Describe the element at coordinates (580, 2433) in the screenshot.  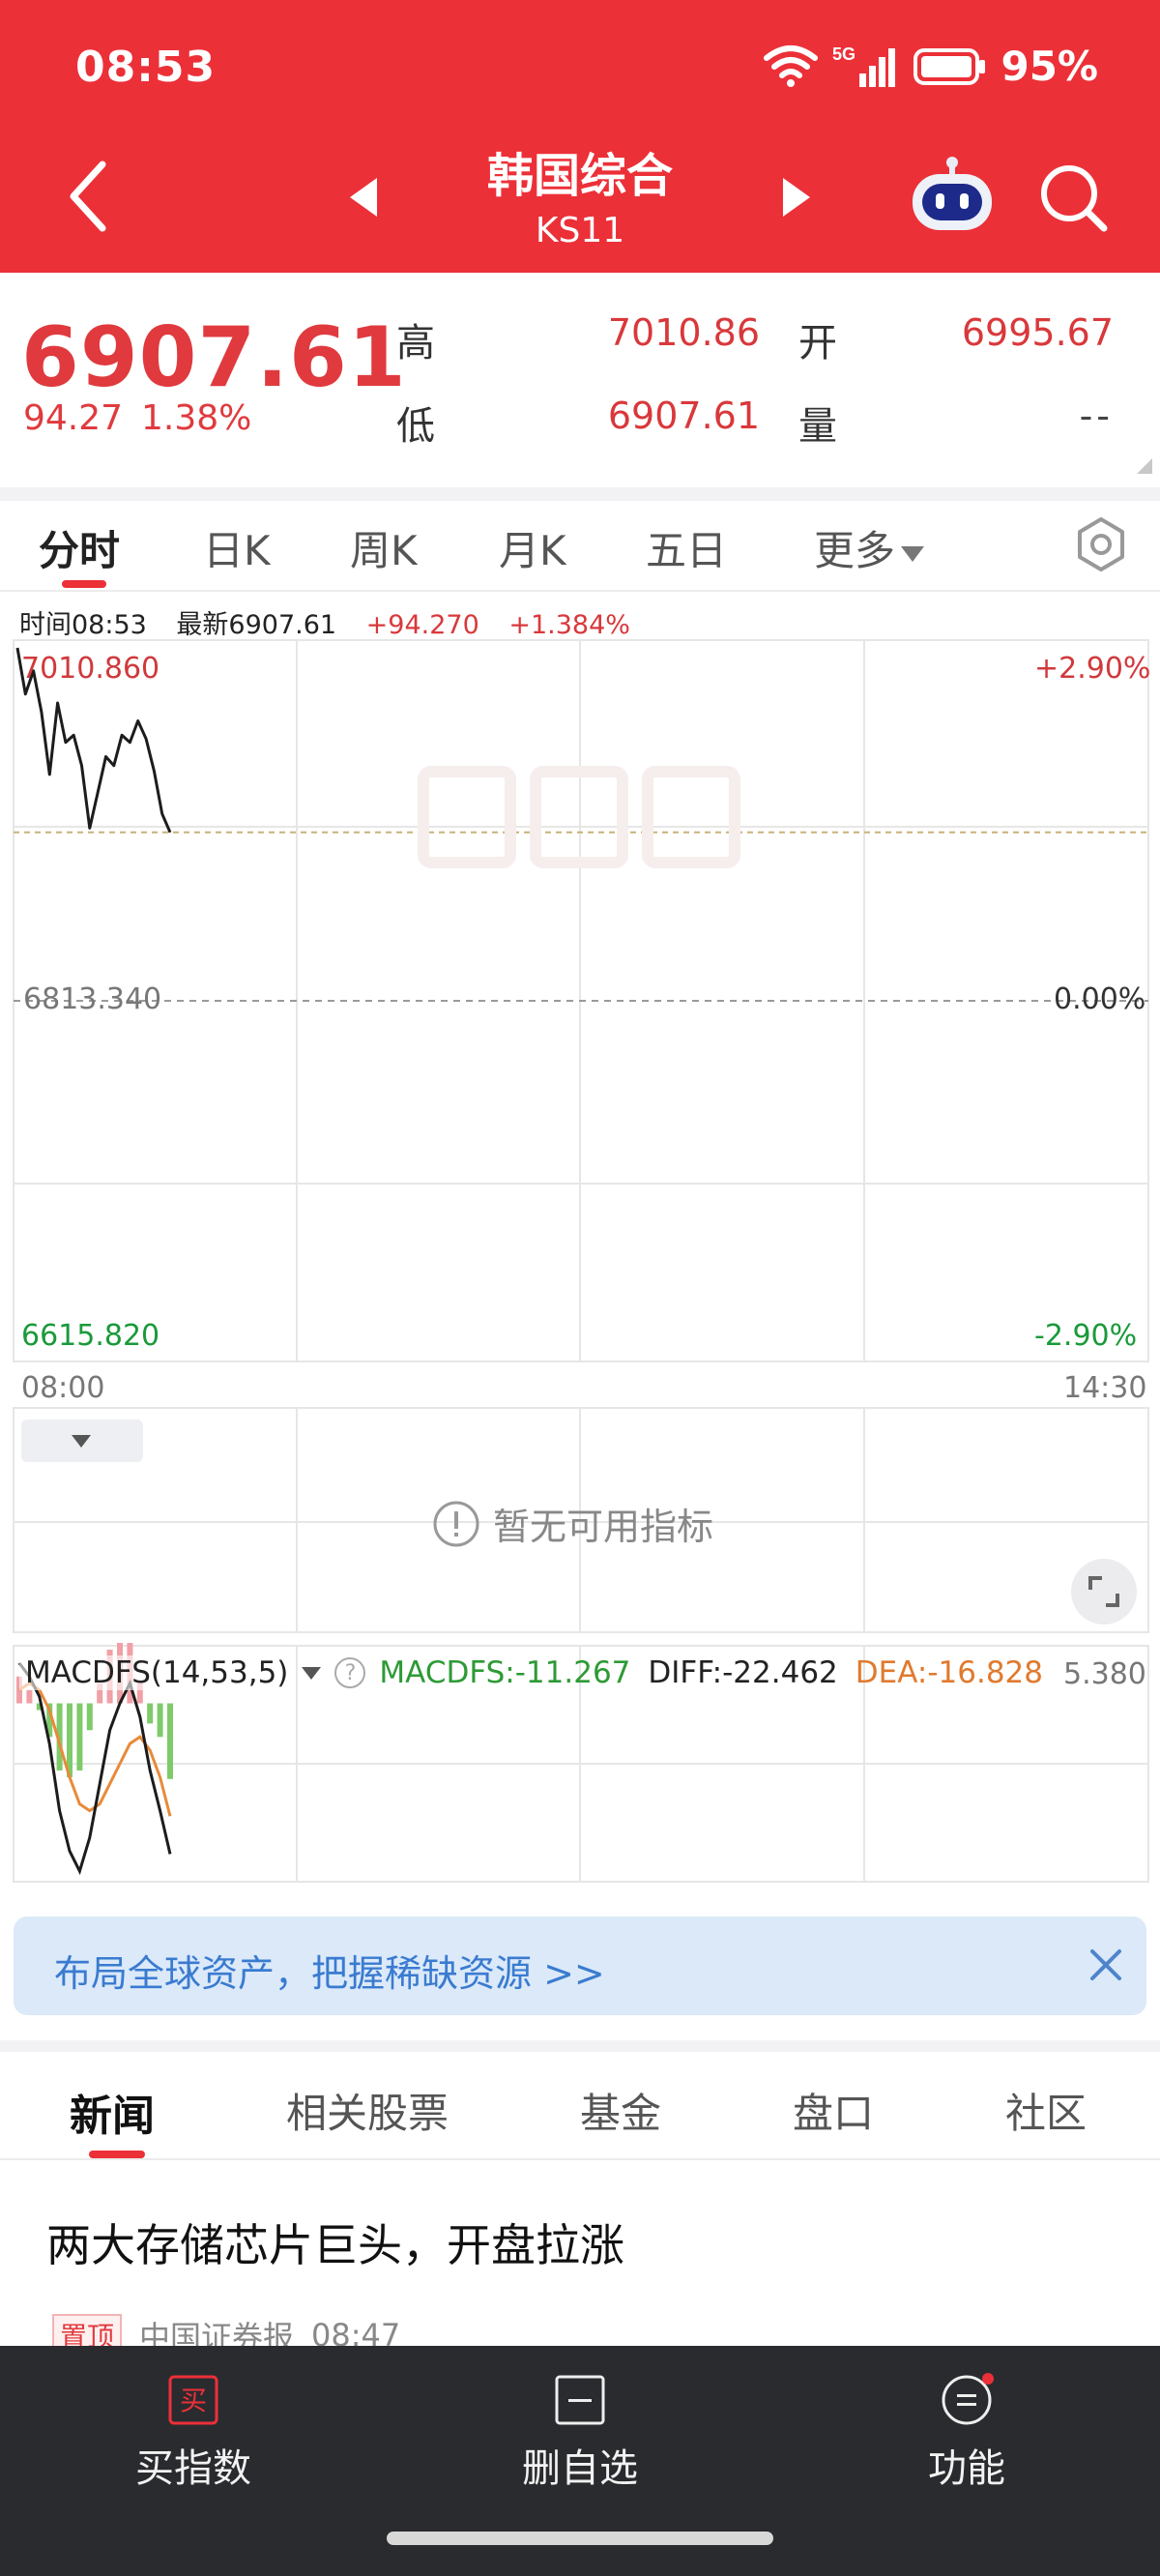
I see `remove-watchlist-button: 删自选` at that location.